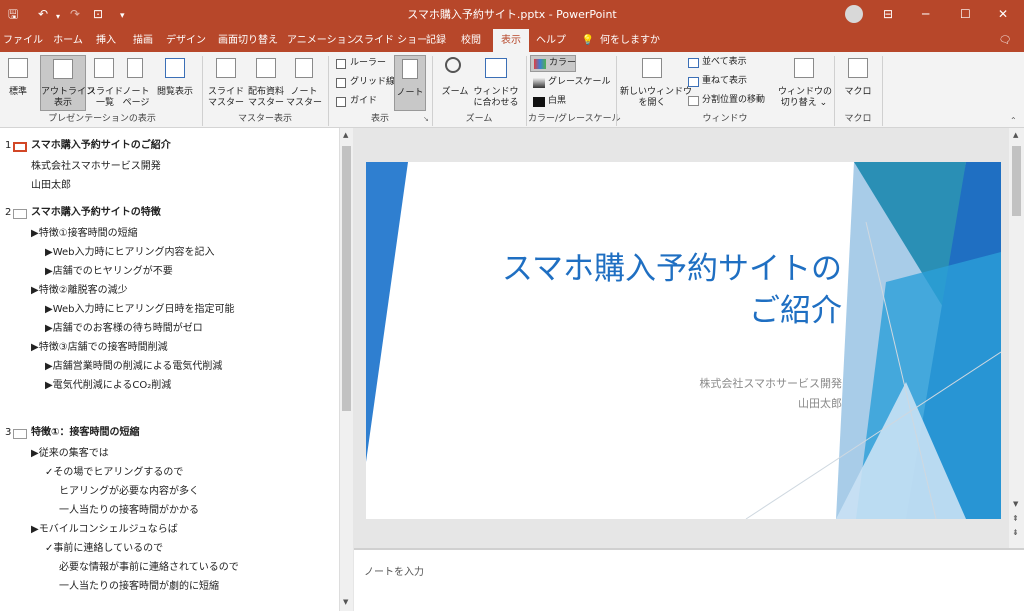 This screenshot has height=611, width=1024. Describe the element at coordinates (266, 83) in the screenshot. I see `handout-master-button: 配布資料 マスター` at that location.